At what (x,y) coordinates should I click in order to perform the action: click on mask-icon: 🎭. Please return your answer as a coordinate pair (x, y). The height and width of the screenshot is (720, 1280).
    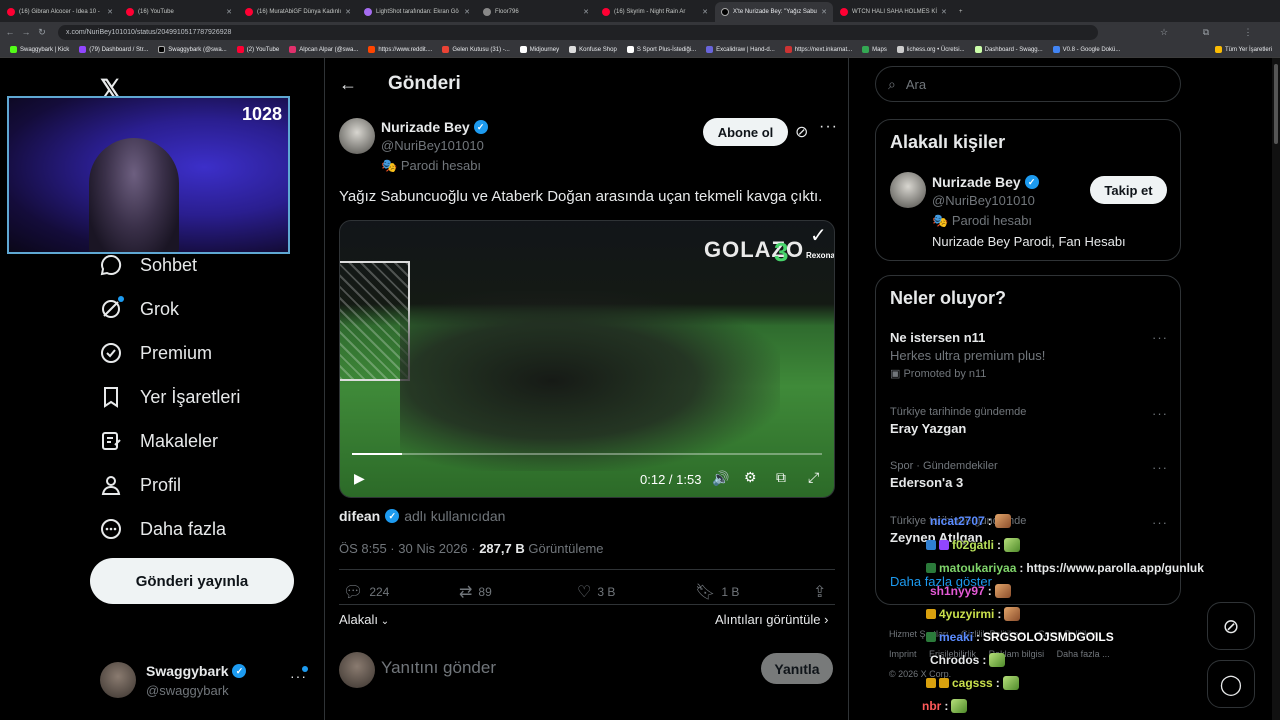
    Looking at the image, I should click on (940, 220).